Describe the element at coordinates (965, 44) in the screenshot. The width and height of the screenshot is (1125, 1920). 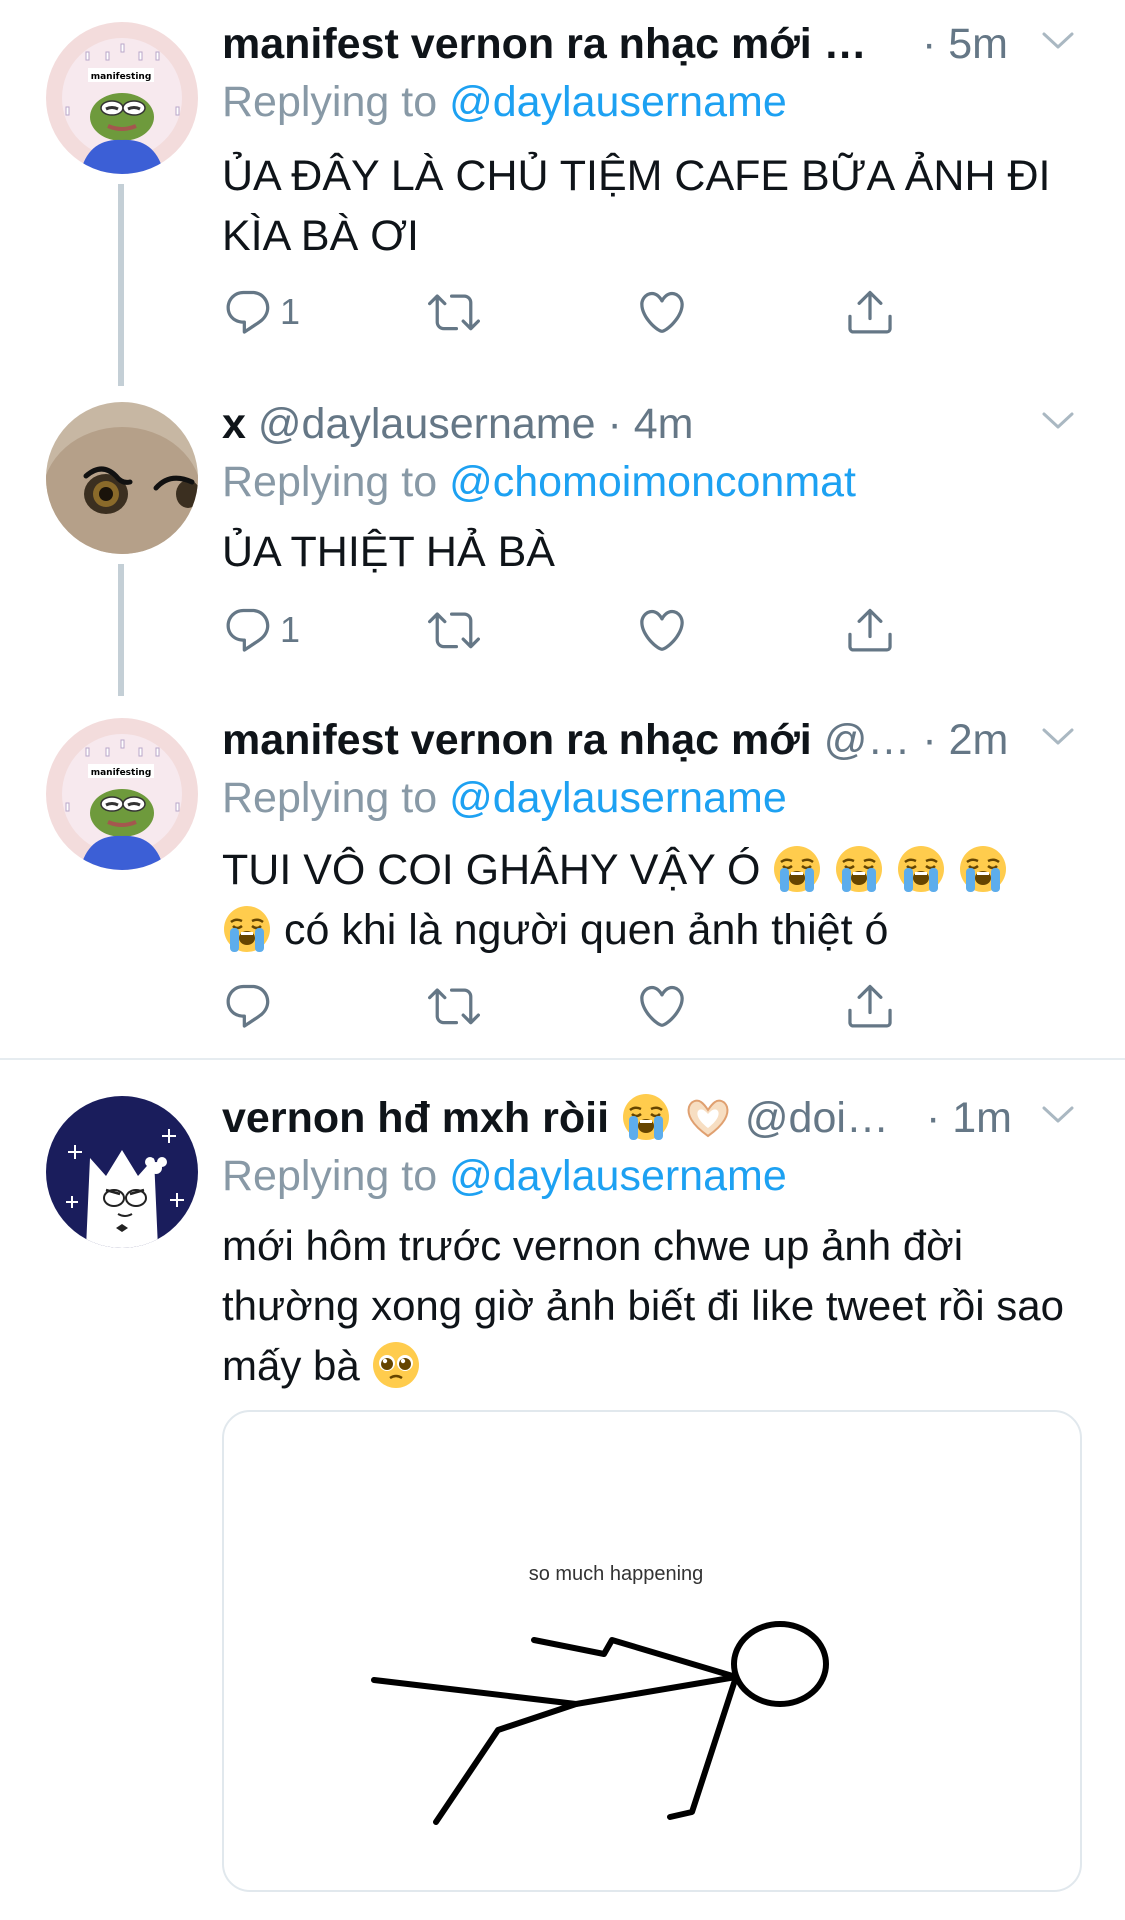
I see `timestamp: · 5m` at that location.